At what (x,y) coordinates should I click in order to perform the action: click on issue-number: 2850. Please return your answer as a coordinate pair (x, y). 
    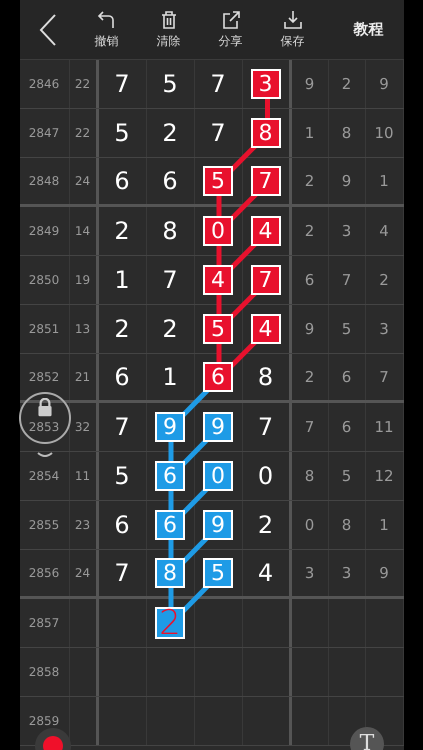
    Looking at the image, I should click on (44, 280).